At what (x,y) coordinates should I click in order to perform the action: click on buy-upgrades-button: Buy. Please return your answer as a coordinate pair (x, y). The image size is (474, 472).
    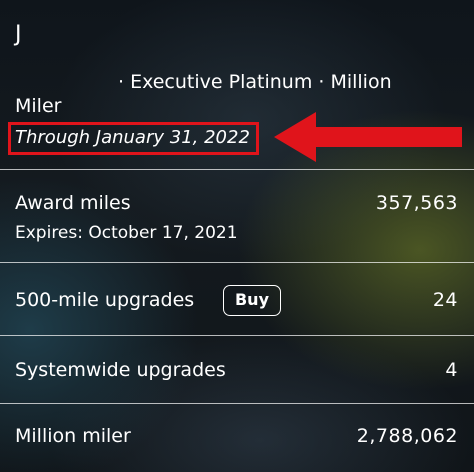
    Looking at the image, I should click on (252, 300).